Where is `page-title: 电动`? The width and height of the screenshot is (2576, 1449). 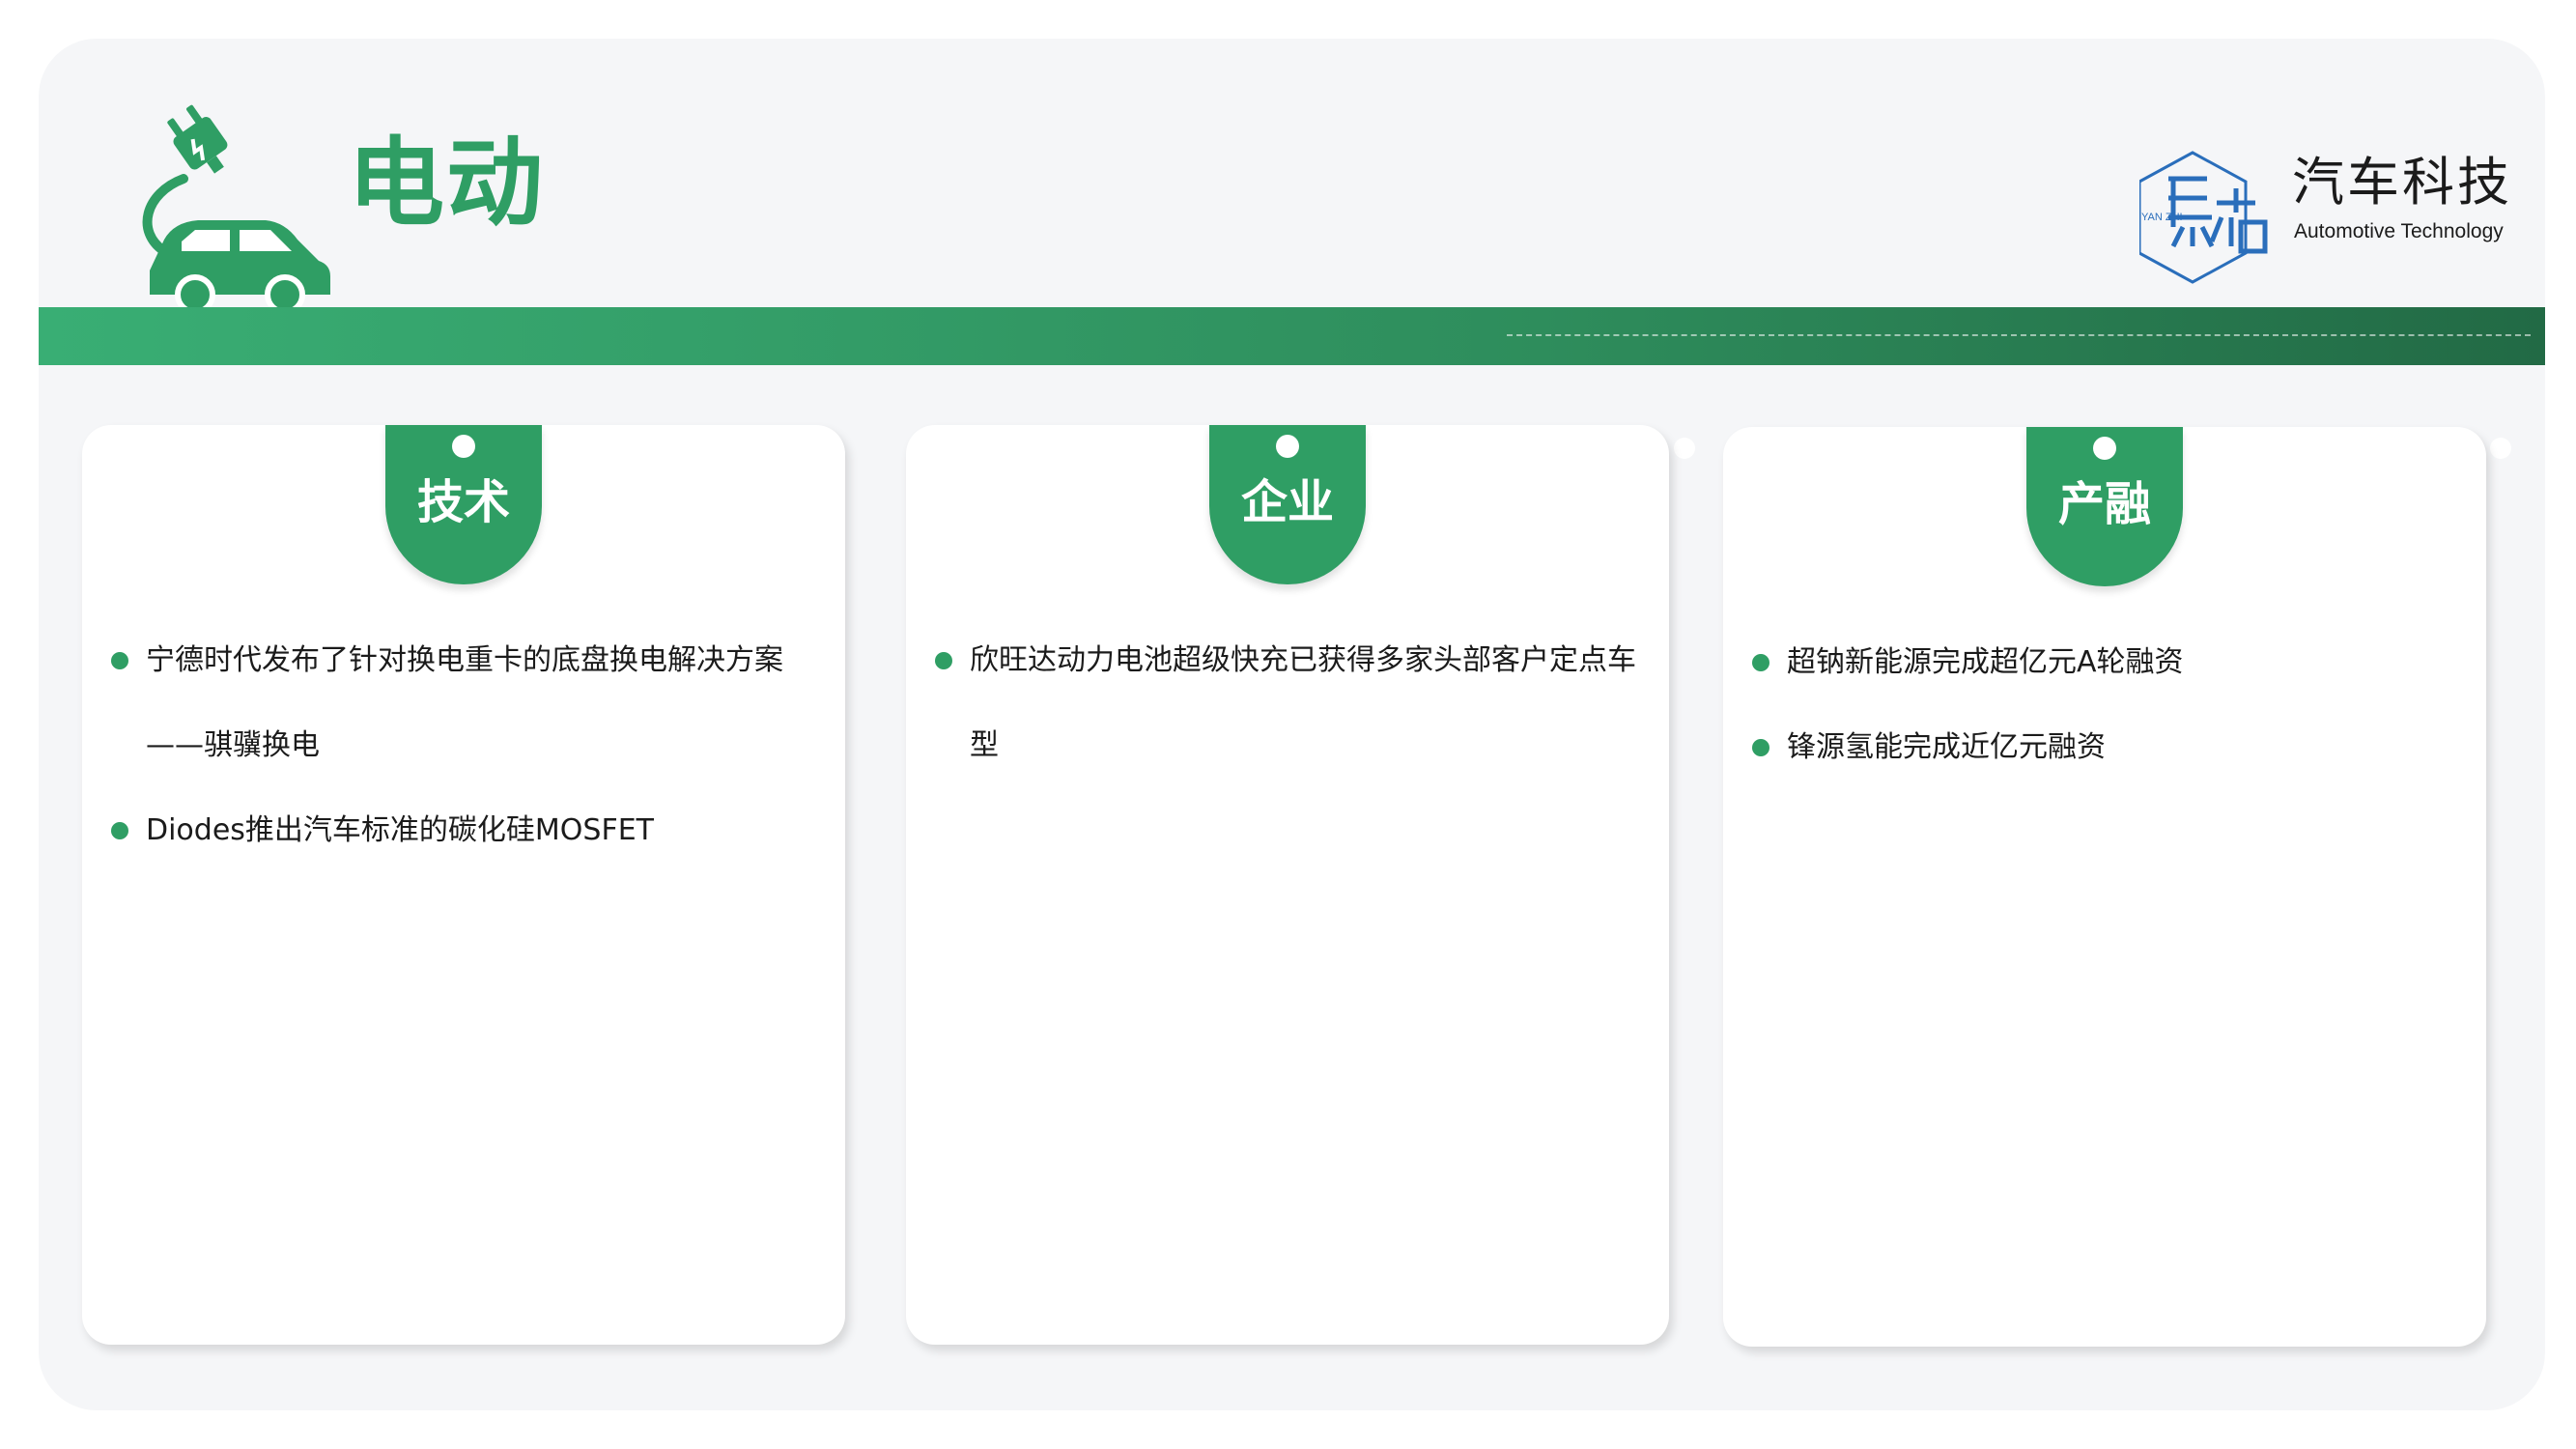
page-title: 电动 is located at coordinates (446, 183).